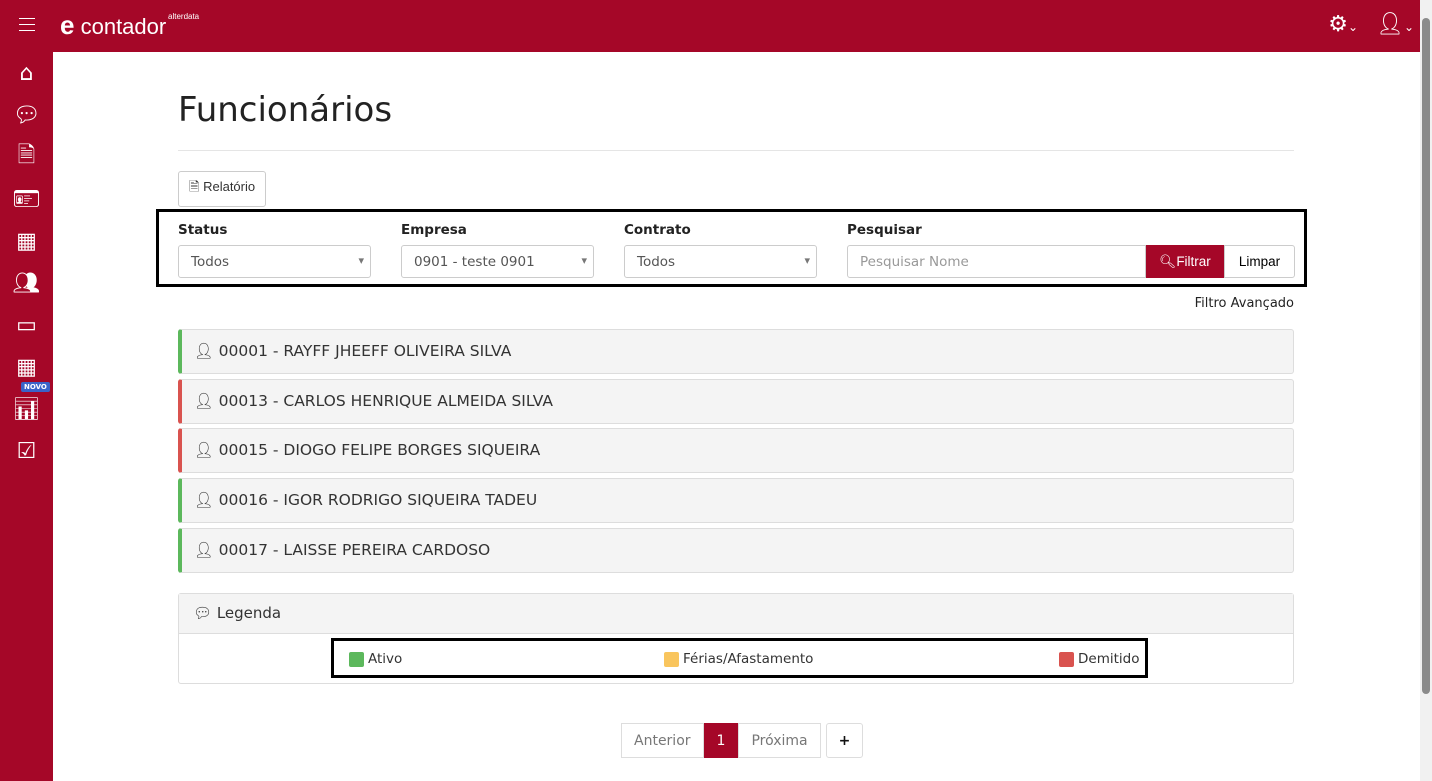 This screenshot has height=781, width=1432. Describe the element at coordinates (203, 613) in the screenshot. I see `comment-icon: 💬︎` at that location.